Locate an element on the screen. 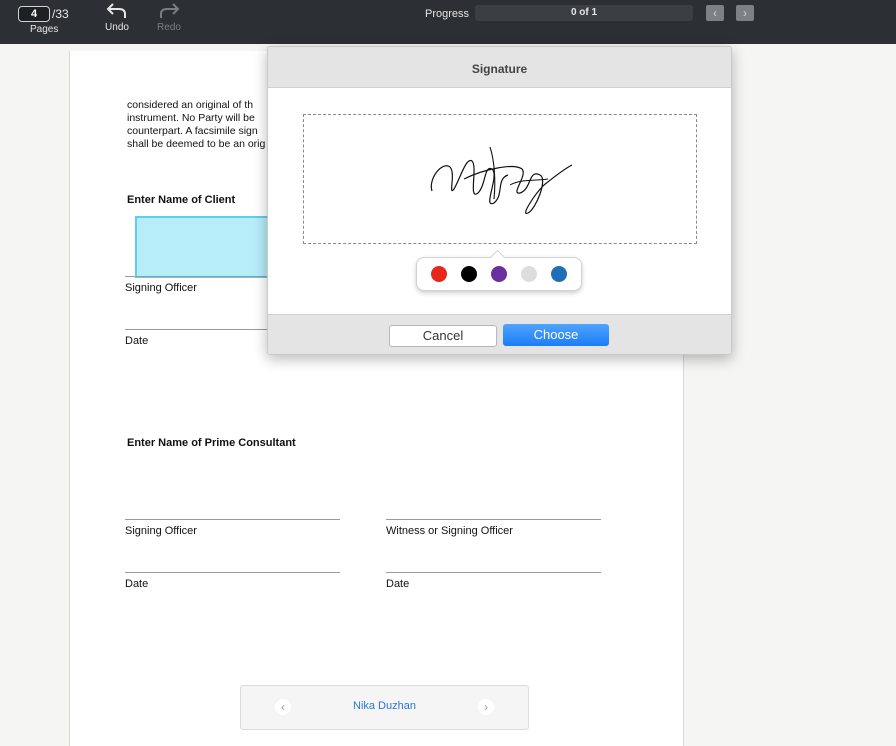  witness-label: Witness or Signing Officer is located at coordinates (449, 531).